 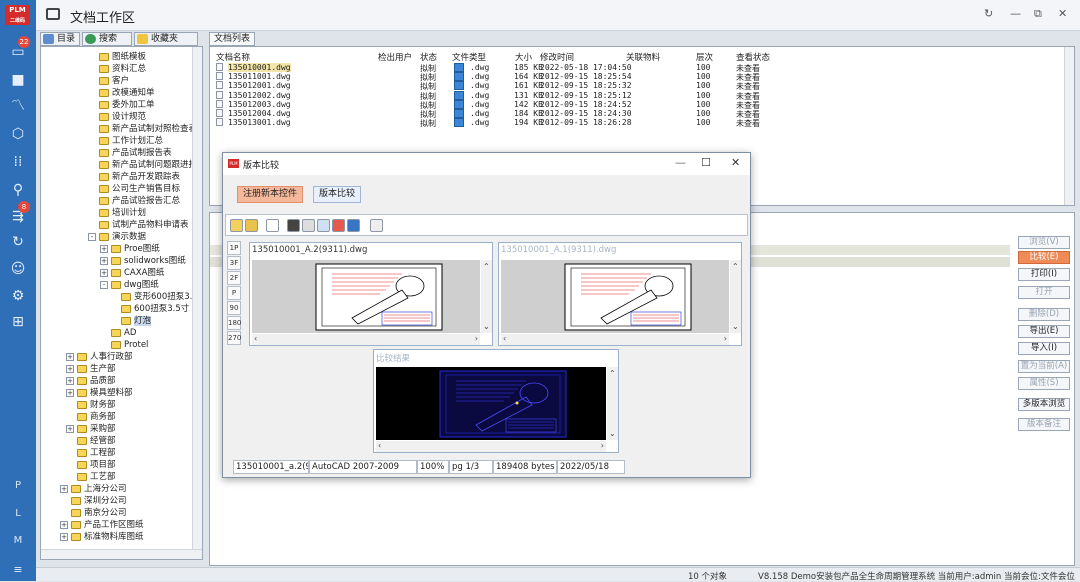 I want to click on tree-node: + 标准物料库图纸, so click(x=102, y=537).